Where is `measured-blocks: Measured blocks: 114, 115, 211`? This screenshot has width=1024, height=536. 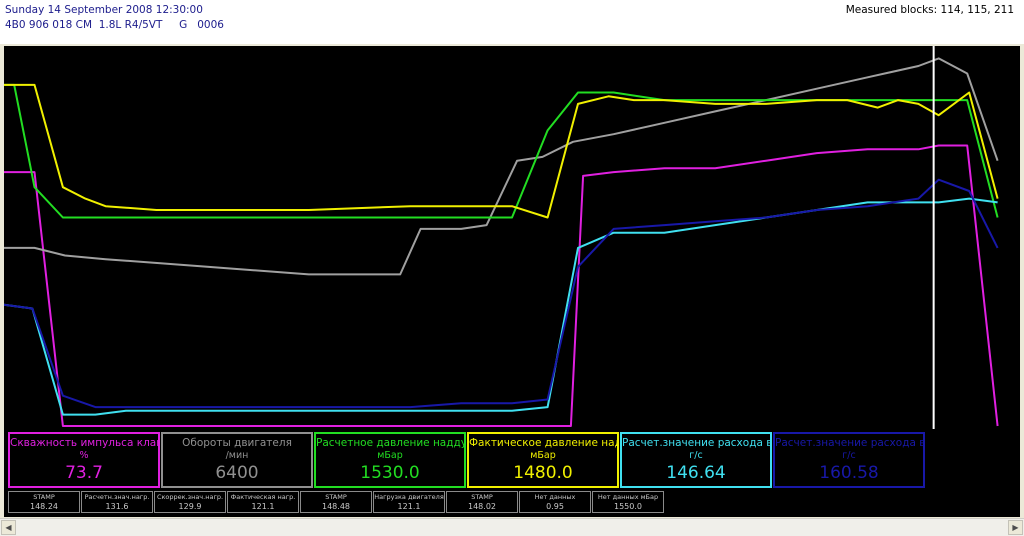 measured-blocks: Measured blocks: 114, 115, 211 is located at coordinates (929, 10).